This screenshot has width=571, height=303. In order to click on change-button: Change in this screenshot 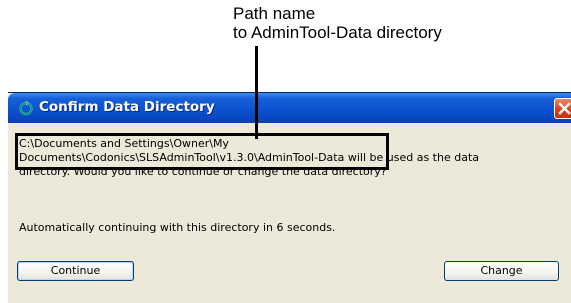, I will do `click(501, 271)`.